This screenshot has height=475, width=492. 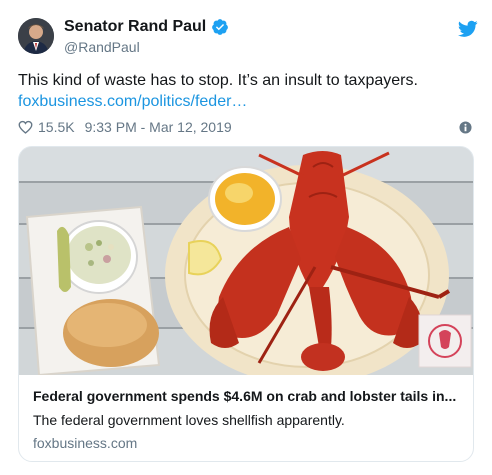 What do you see at coordinates (135, 27) in the screenshot?
I see `display-name: Senator Rand Paul` at bounding box center [135, 27].